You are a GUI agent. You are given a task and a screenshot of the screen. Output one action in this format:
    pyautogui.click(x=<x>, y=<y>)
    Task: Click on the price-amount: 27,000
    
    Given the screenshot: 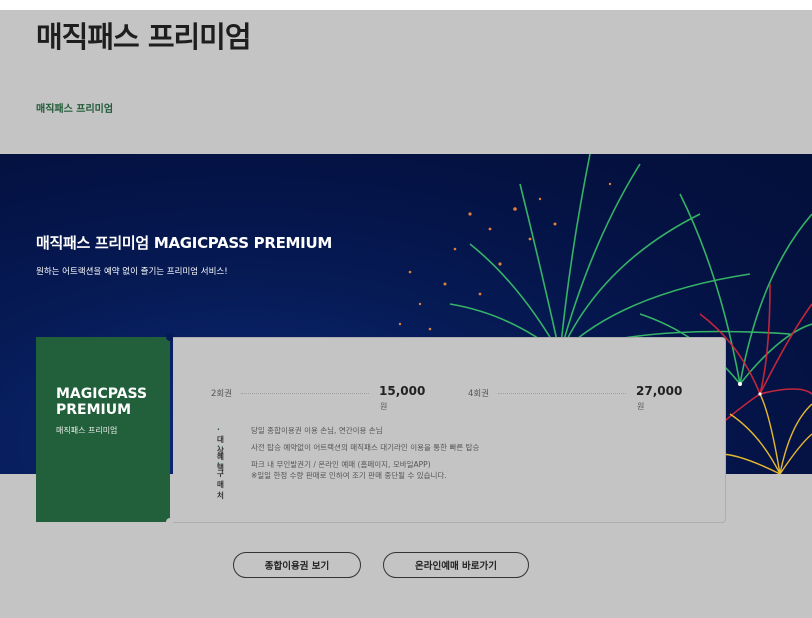 What is the action you would take?
    pyautogui.click(x=659, y=391)
    